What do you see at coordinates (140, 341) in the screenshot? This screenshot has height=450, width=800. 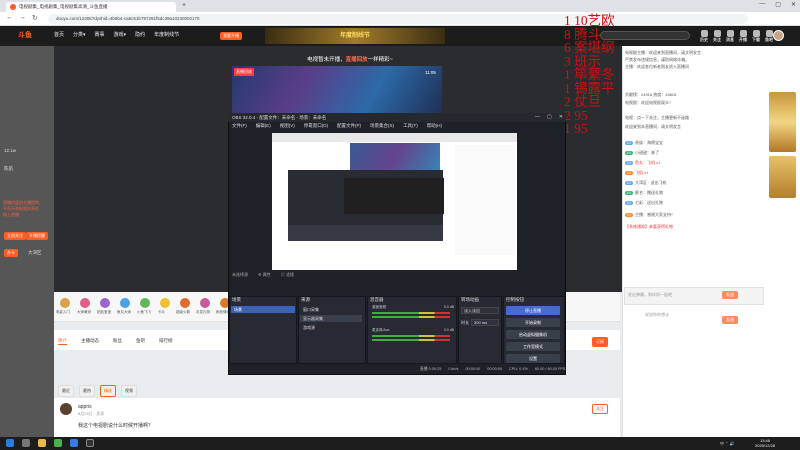 I see `tab-forum: 鱼吧` at bounding box center [140, 341].